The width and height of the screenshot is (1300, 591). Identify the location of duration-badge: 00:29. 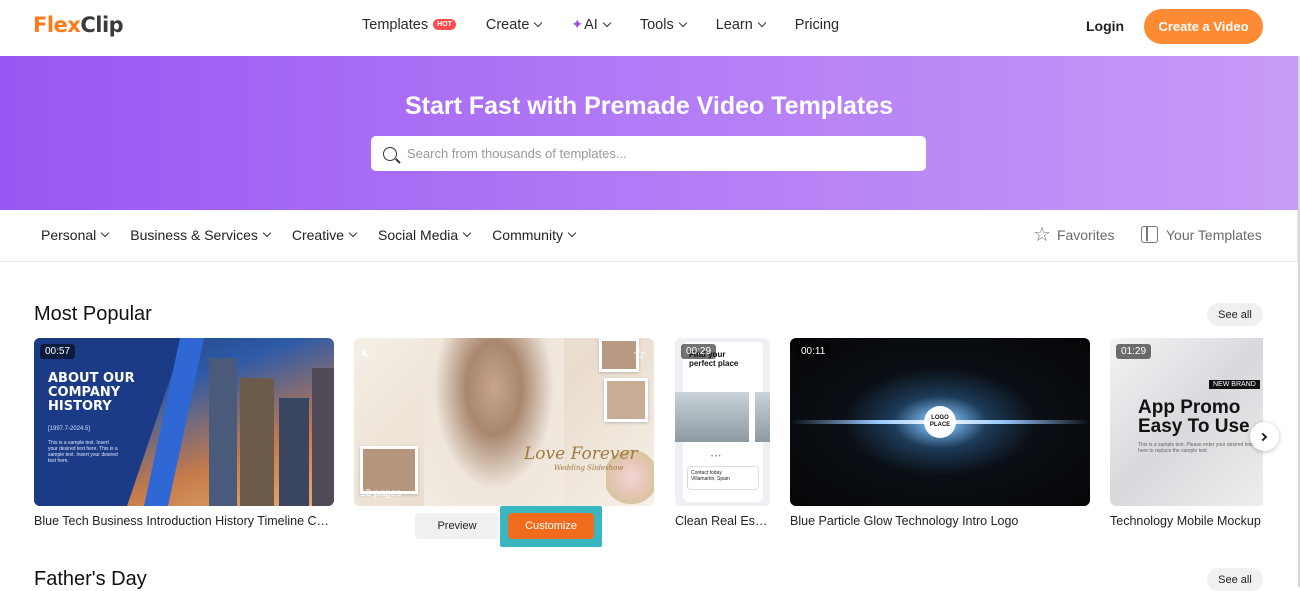
(699, 351).